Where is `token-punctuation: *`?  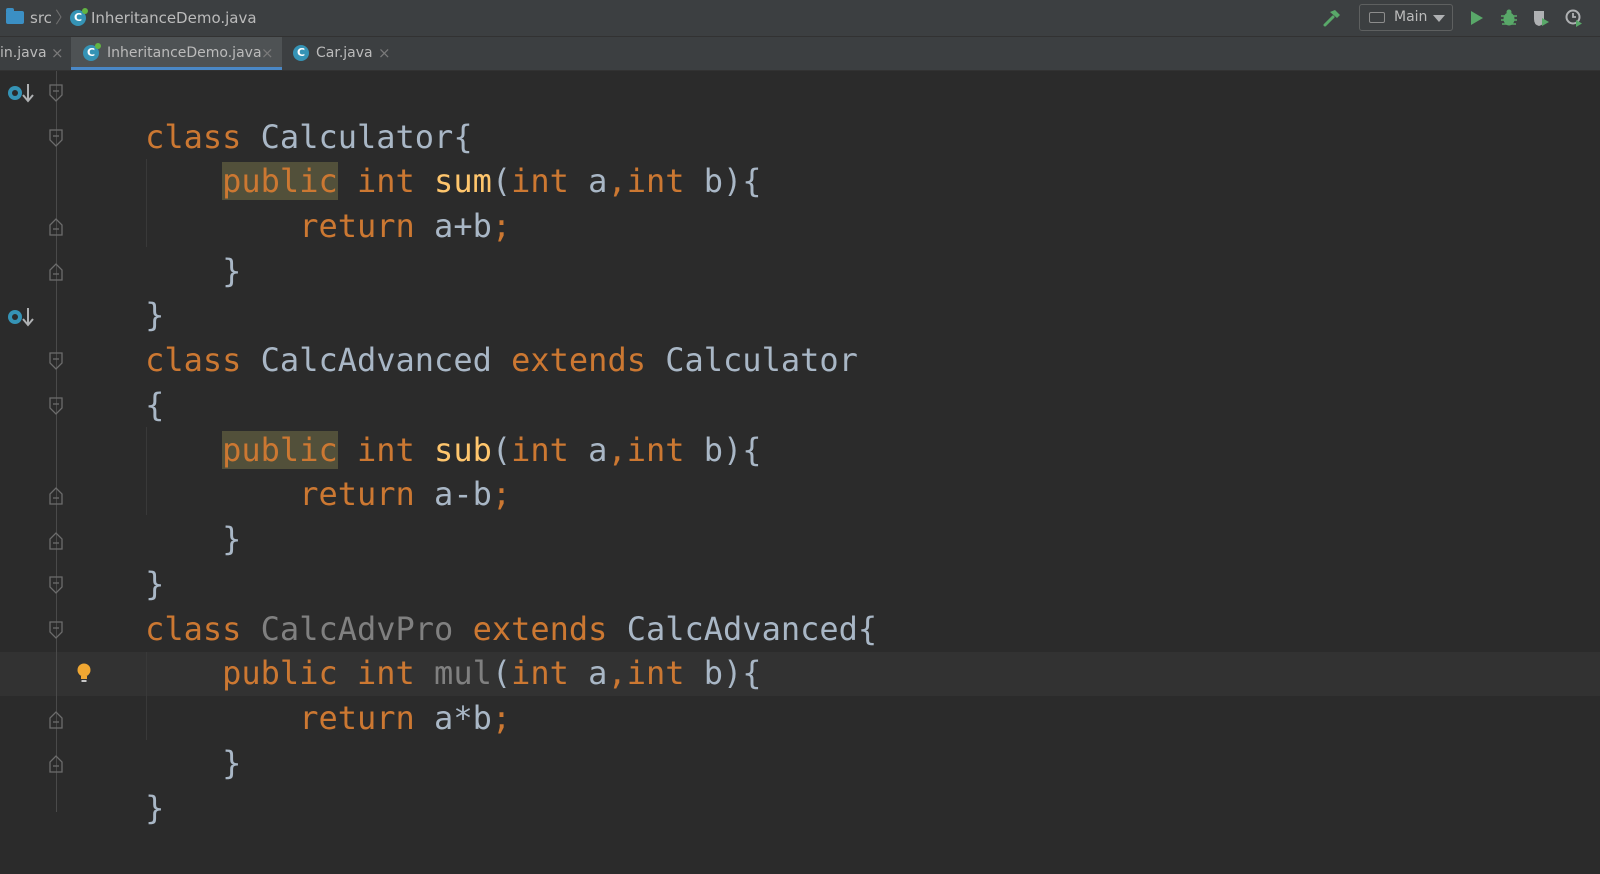 token-punctuation: * is located at coordinates (463, 718).